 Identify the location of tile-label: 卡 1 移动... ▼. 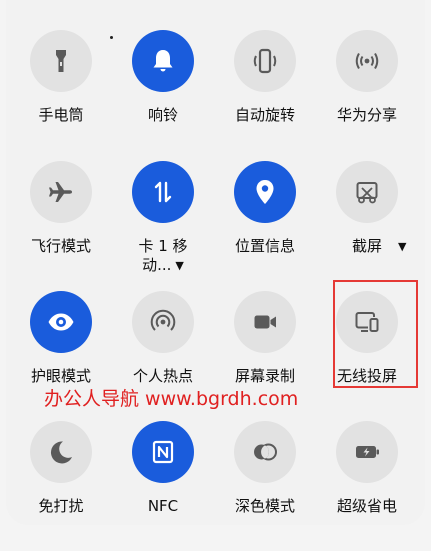
(163, 255).